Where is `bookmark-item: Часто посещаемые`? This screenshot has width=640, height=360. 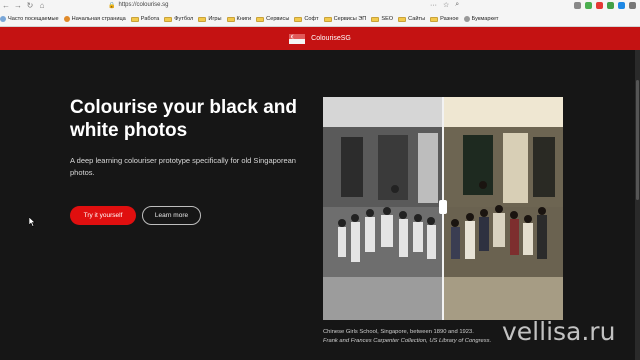
bookmark-item: Часто посещаемые is located at coordinates (29, 19).